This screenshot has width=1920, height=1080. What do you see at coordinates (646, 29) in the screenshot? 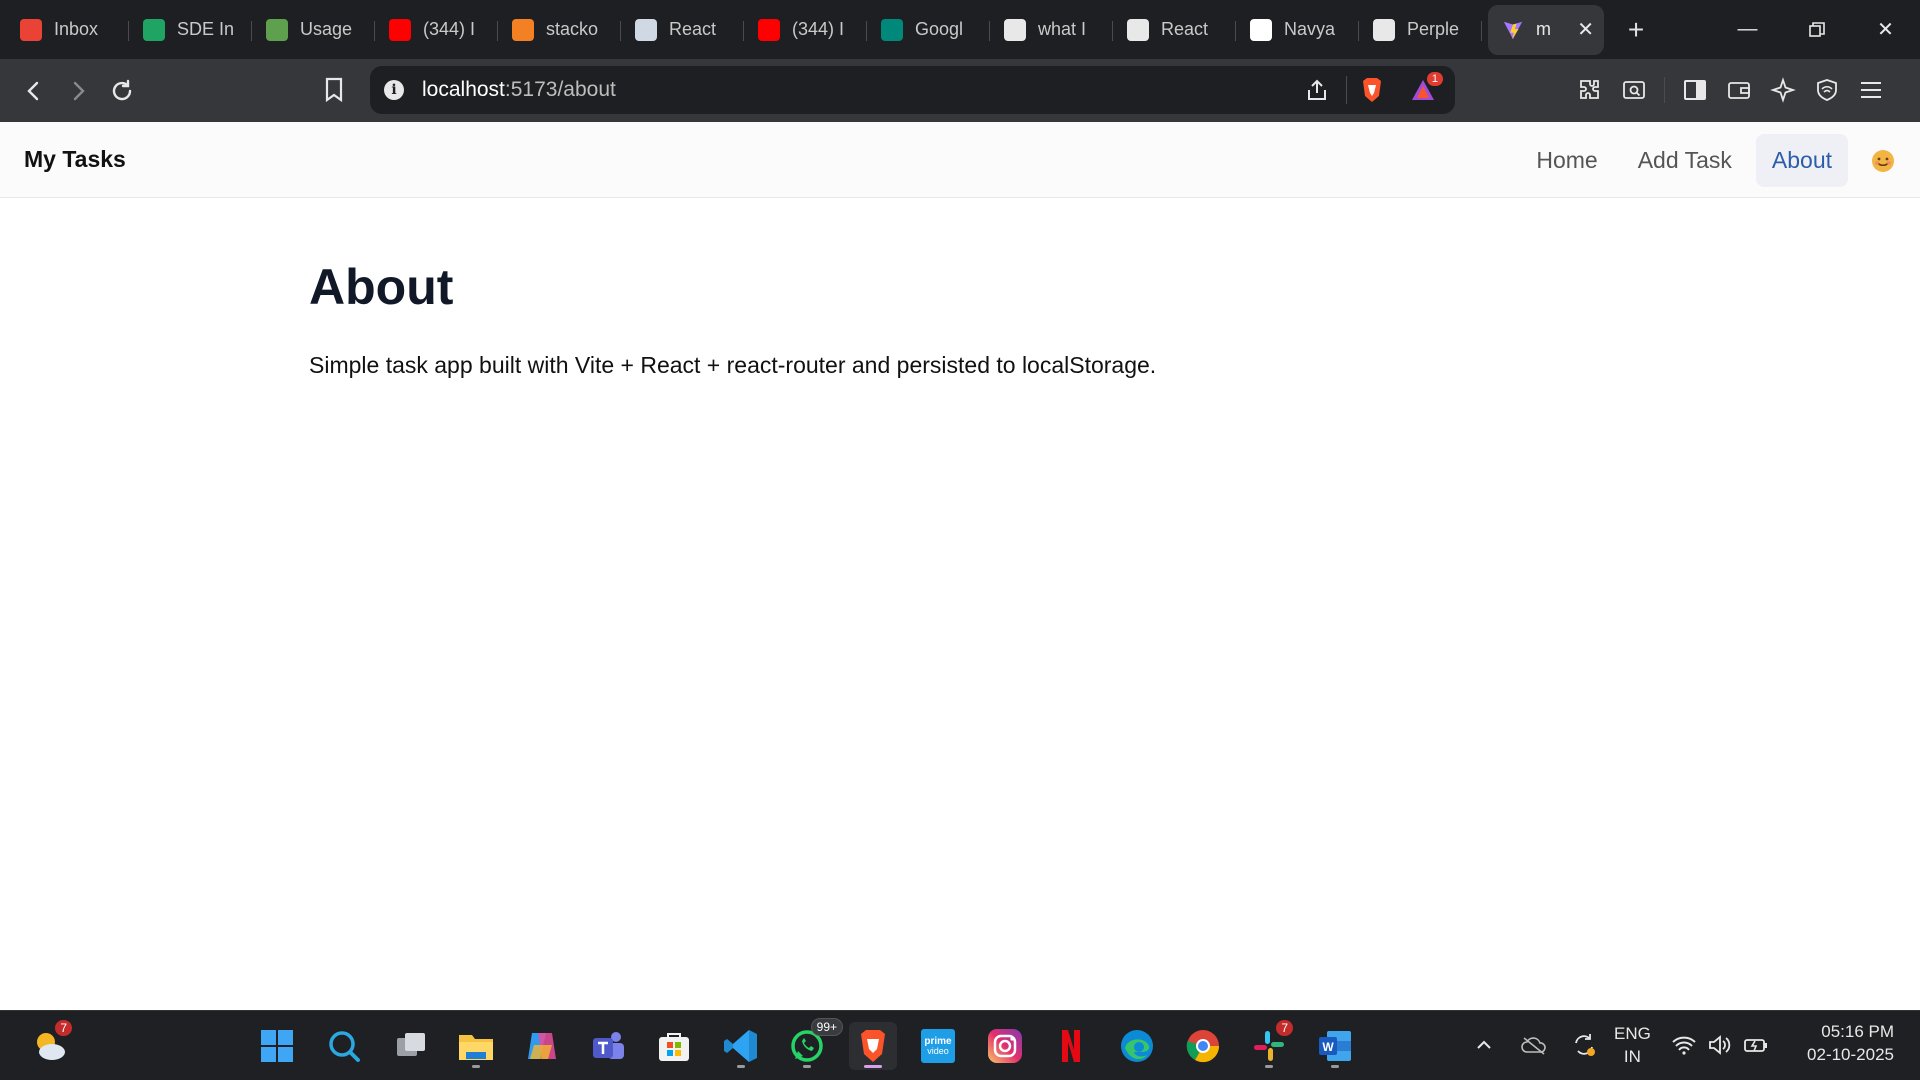
I see `document-icon` at bounding box center [646, 29].